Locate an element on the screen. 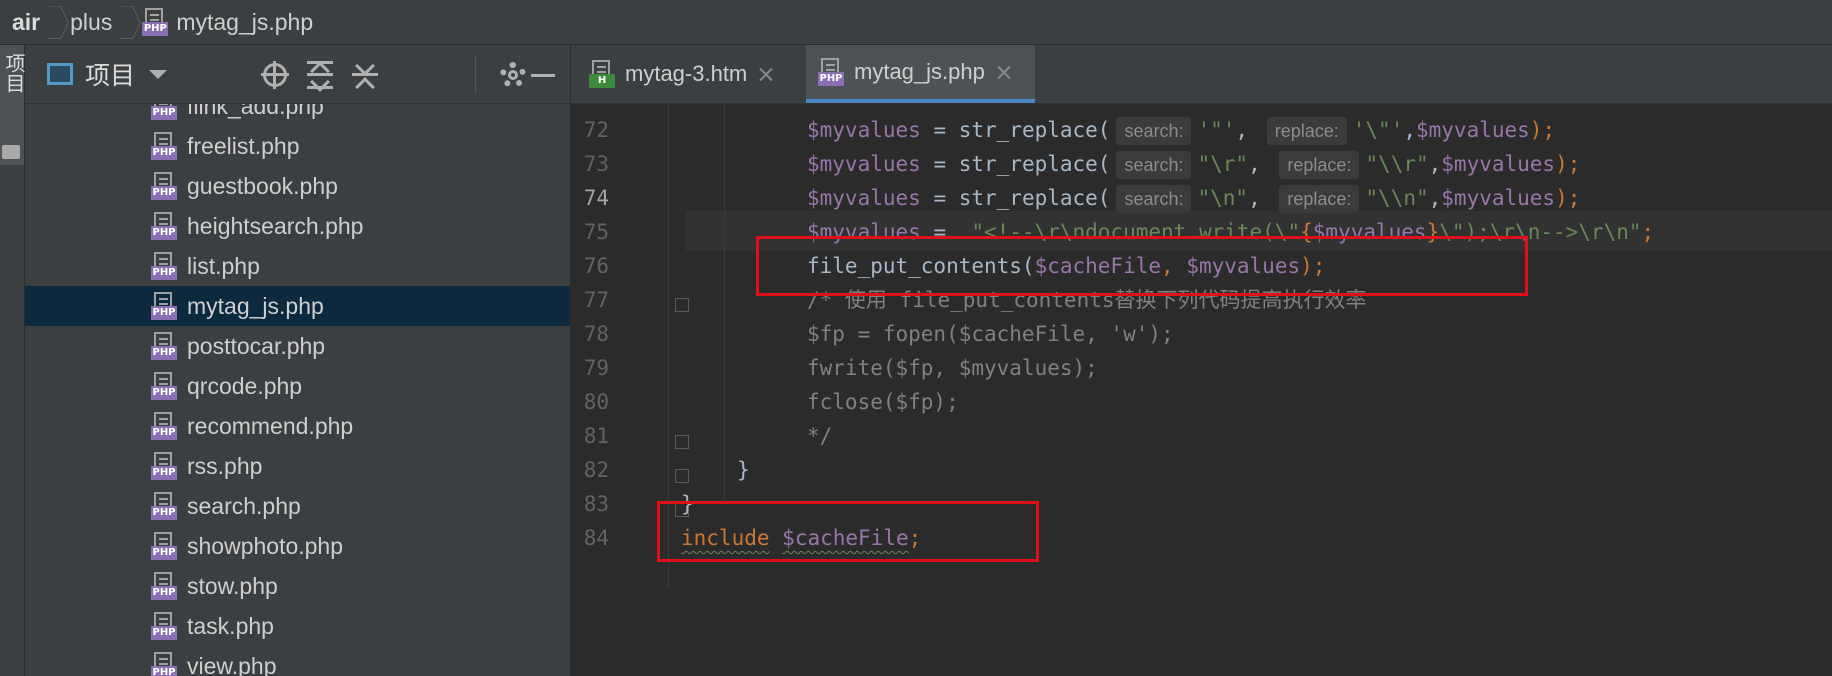  hide-panel-button is located at coordinates (543, 75).